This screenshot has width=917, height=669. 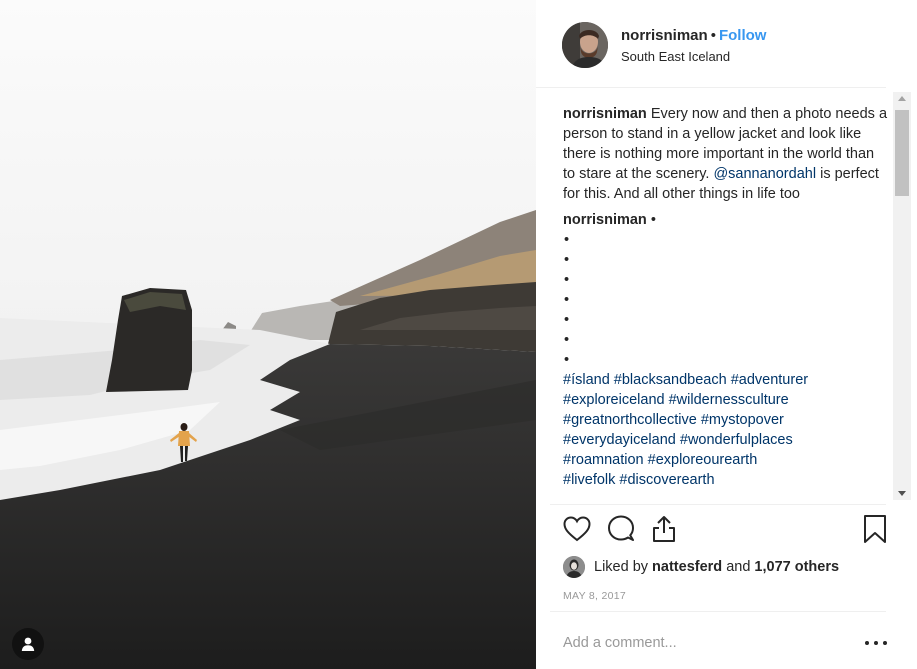 I want to click on share-icon, so click(x=664, y=531).